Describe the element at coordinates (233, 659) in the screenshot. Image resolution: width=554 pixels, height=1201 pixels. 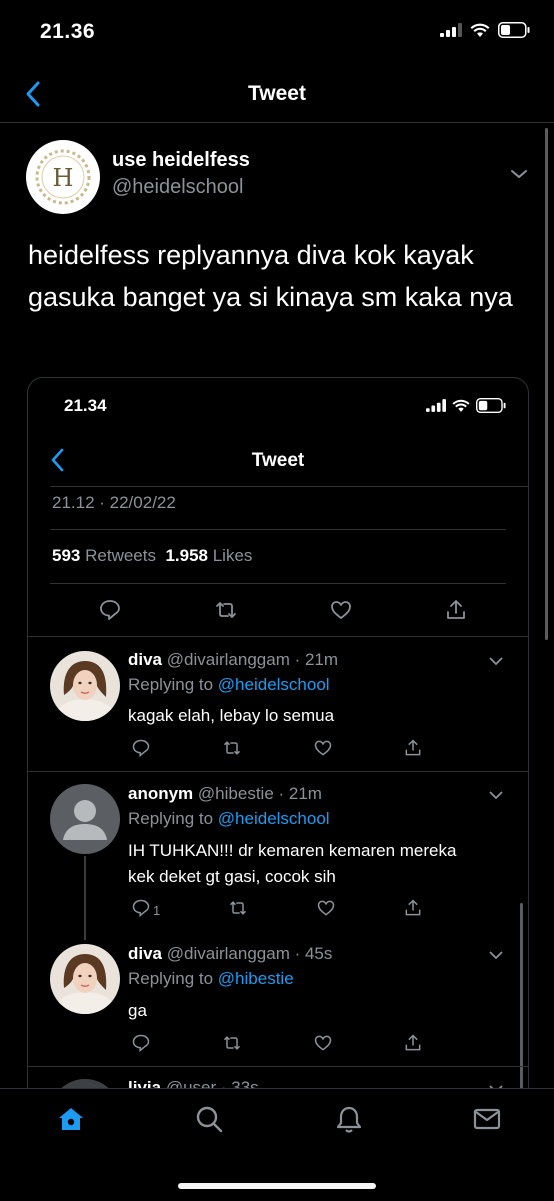
I see `reply-author: diva @divairlanggam · 21m` at that location.